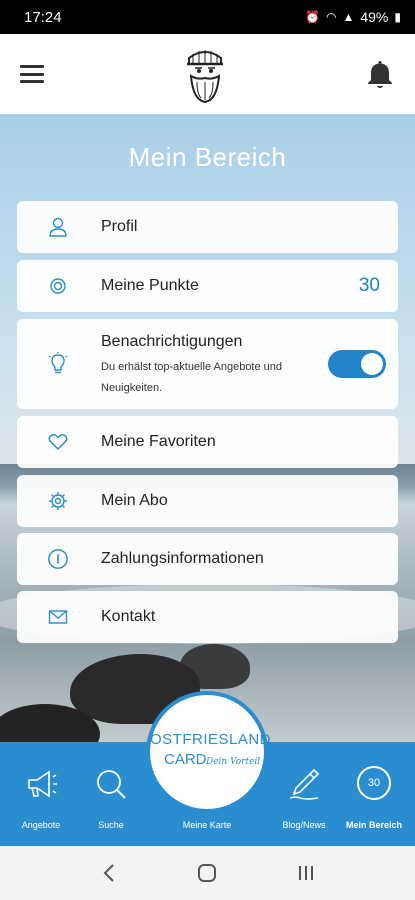 The width and height of the screenshot is (415, 900). Describe the element at coordinates (207, 825) in the screenshot. I see `nav-my-card-label: Meine Karte` at that location.